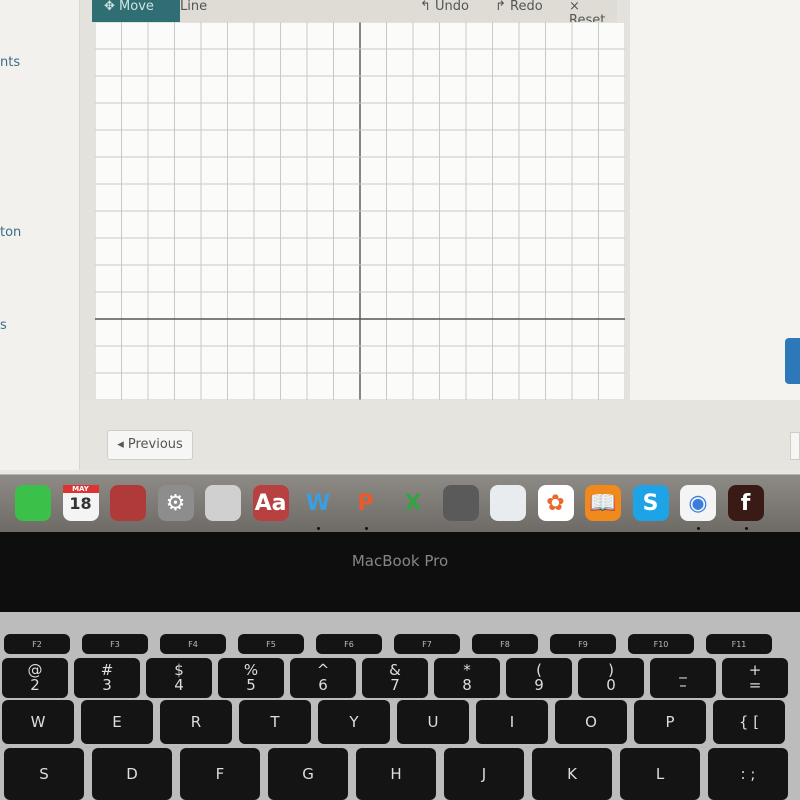 This screenshot has height=800, width=800. What do you see at coordinates (460, 503) in the screenshot?
I see `calculator-icon` at bounding box center [460, 503].